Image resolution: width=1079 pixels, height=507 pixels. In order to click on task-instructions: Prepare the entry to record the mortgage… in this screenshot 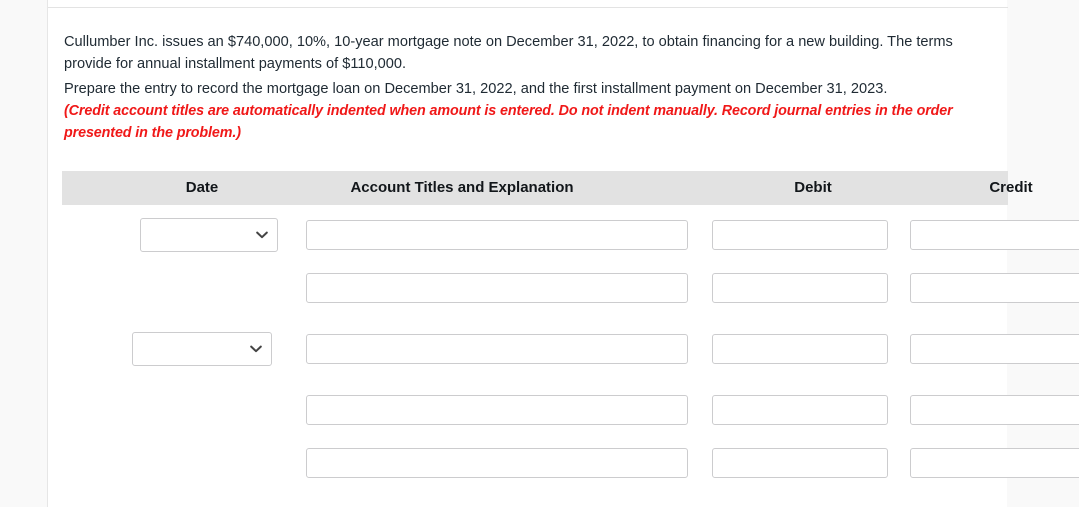, I will do `click(529, 111)`.